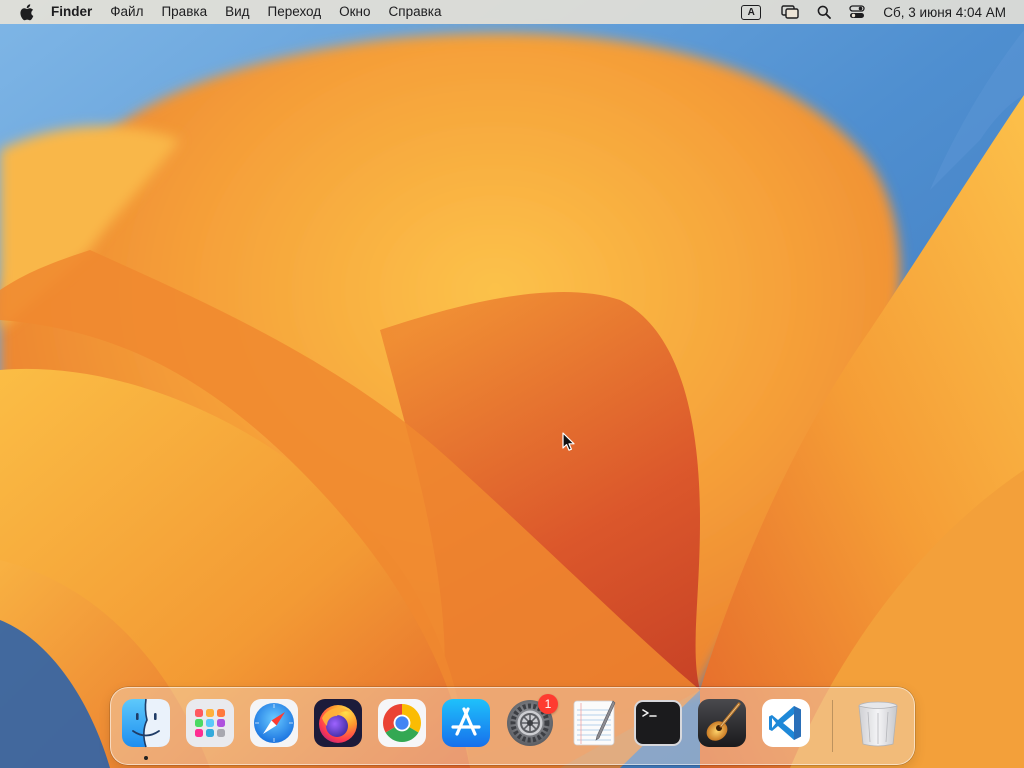 The image size is (1024, 768). I want to click on vscode-icon, so click(786, 723).